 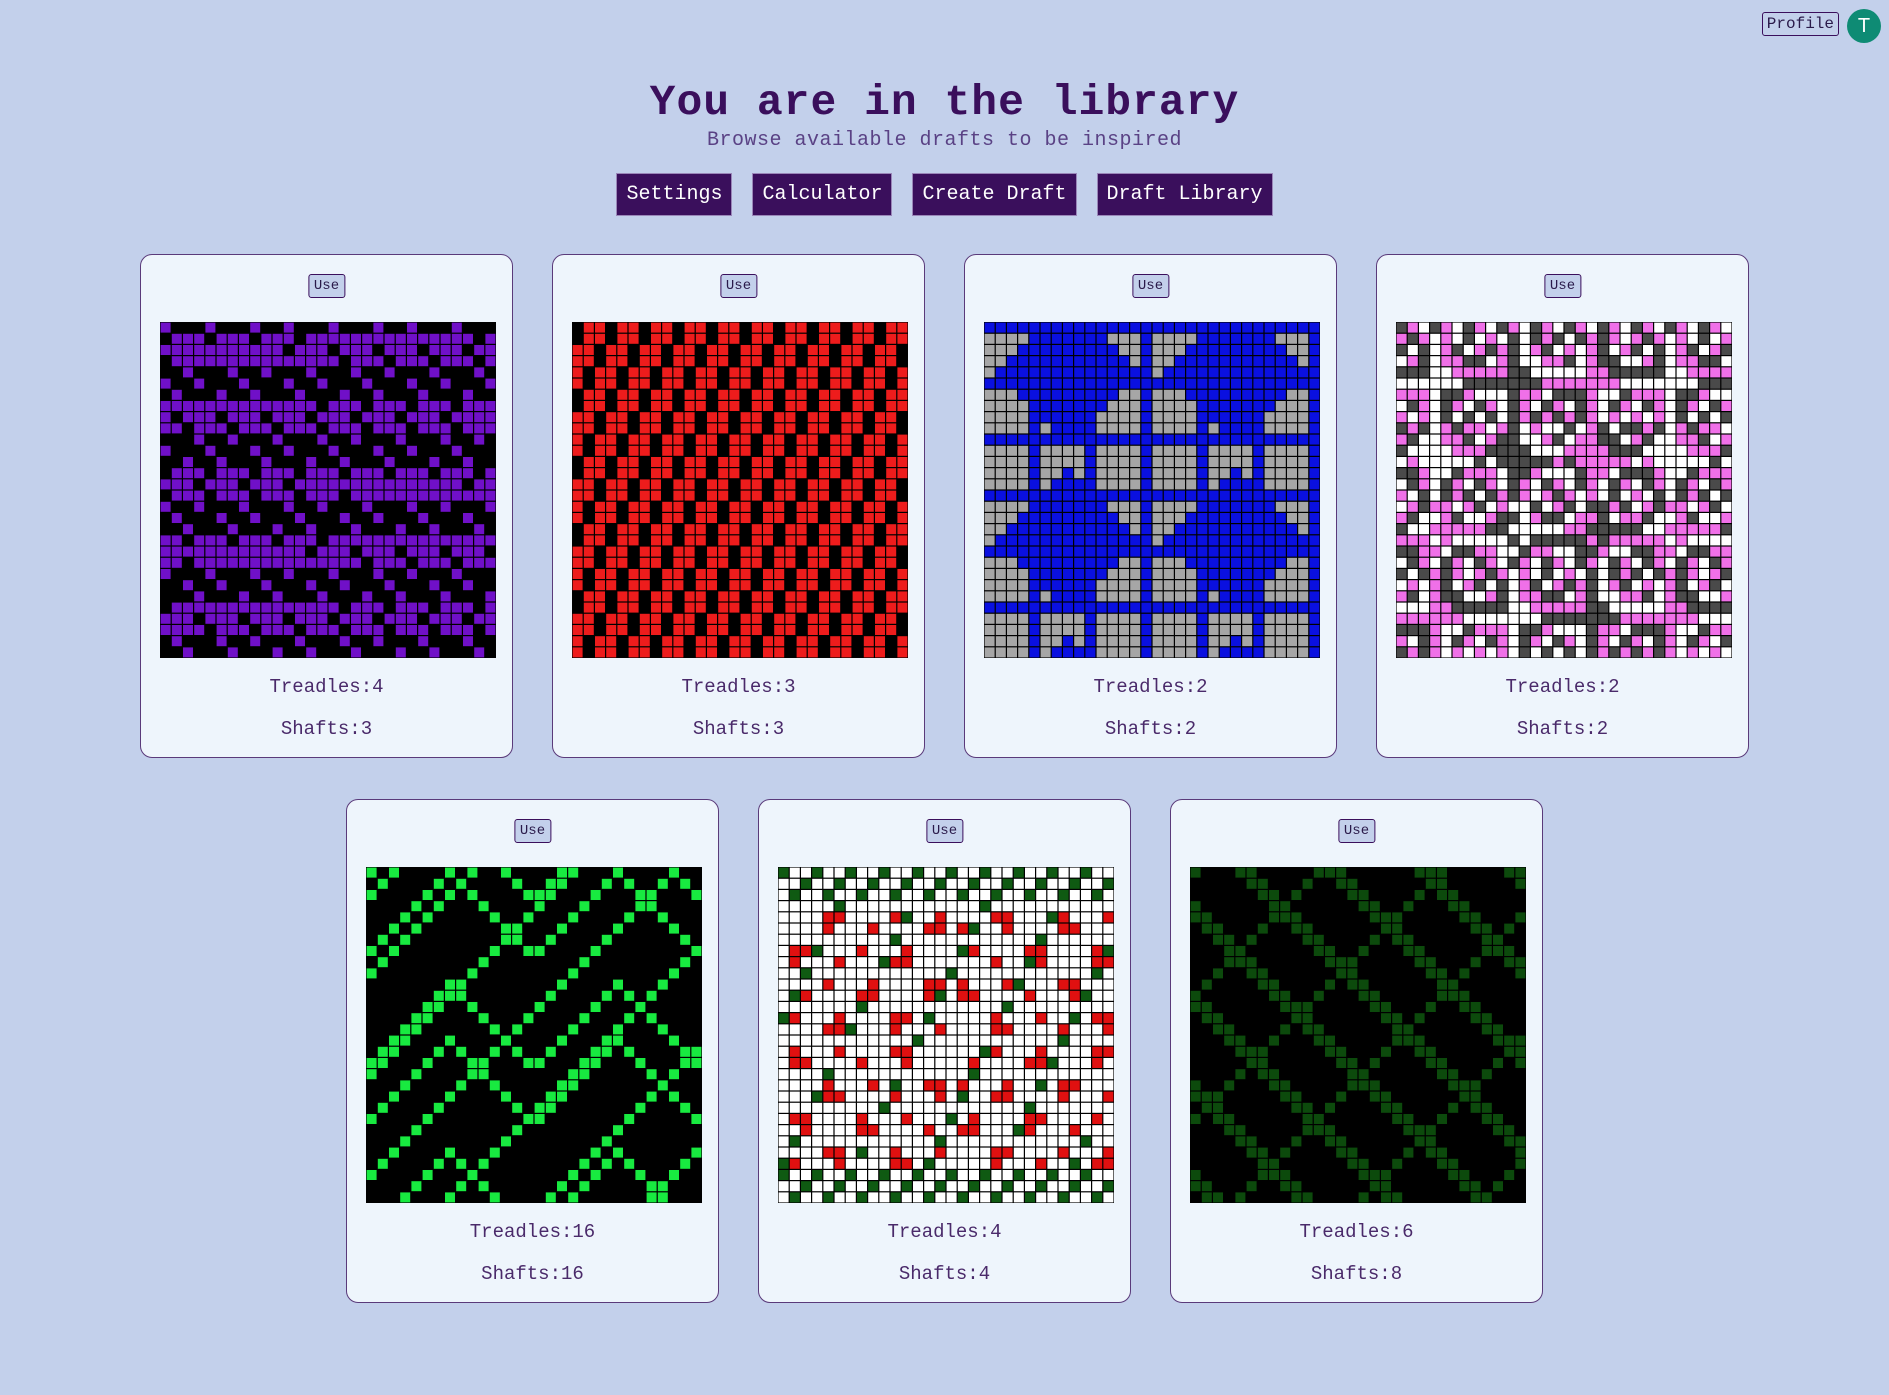 What do you see at coordinates (738, 687) in the screenshot?
I see `treadles-count: Treadles:3` at bounding box center [738, 687].